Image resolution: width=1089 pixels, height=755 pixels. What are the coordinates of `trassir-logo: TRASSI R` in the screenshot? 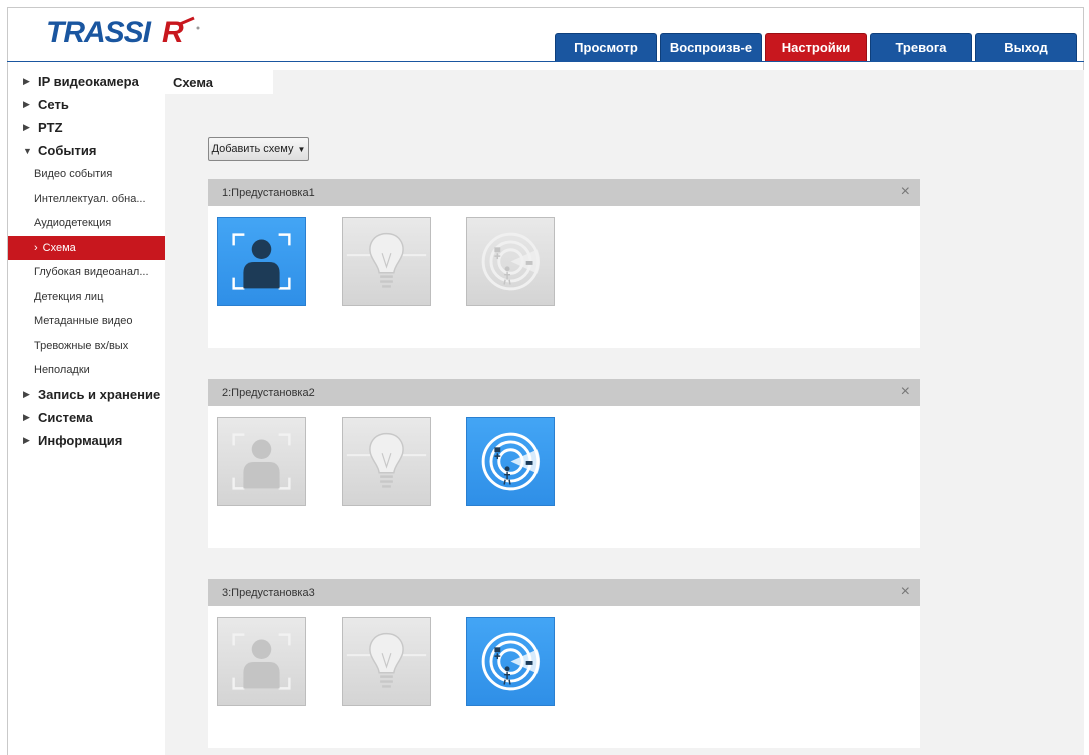 It's located at (131, 31).